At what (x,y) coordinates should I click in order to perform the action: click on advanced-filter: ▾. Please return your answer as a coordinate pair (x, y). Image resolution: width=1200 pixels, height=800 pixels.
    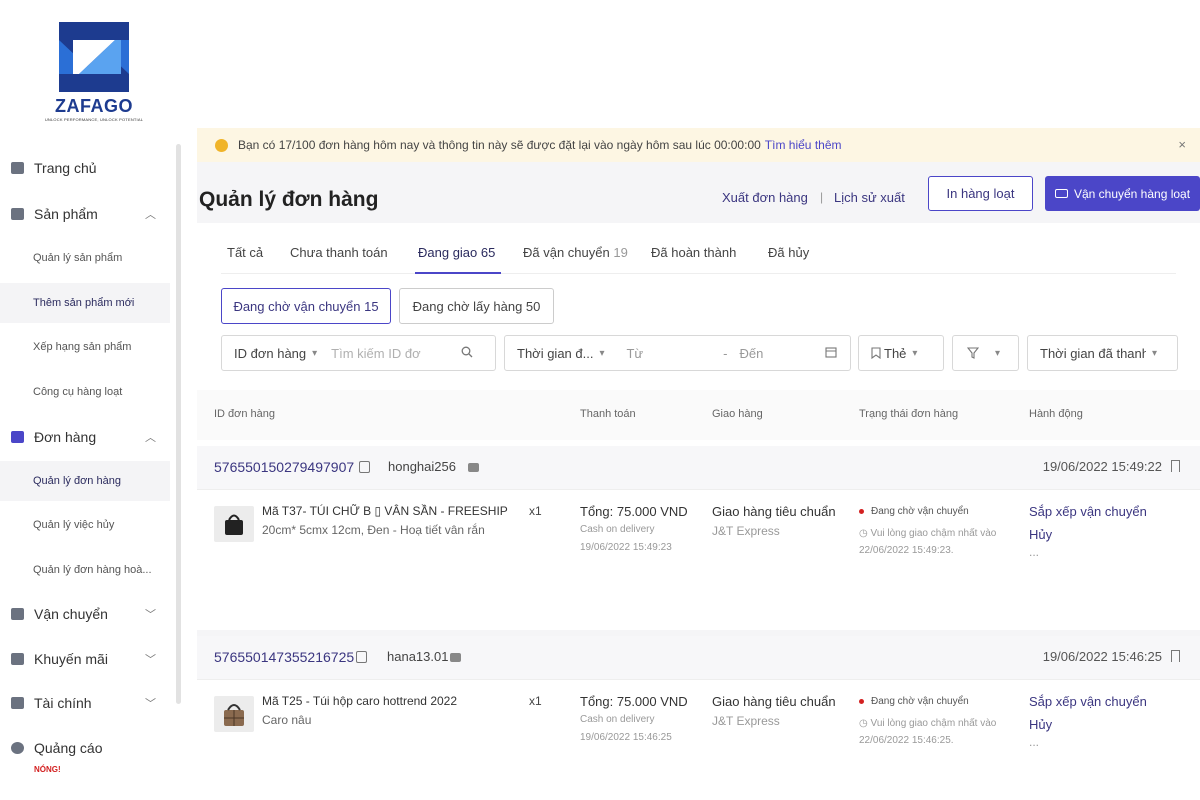
    Looking at the image, I should click on (985, 353).